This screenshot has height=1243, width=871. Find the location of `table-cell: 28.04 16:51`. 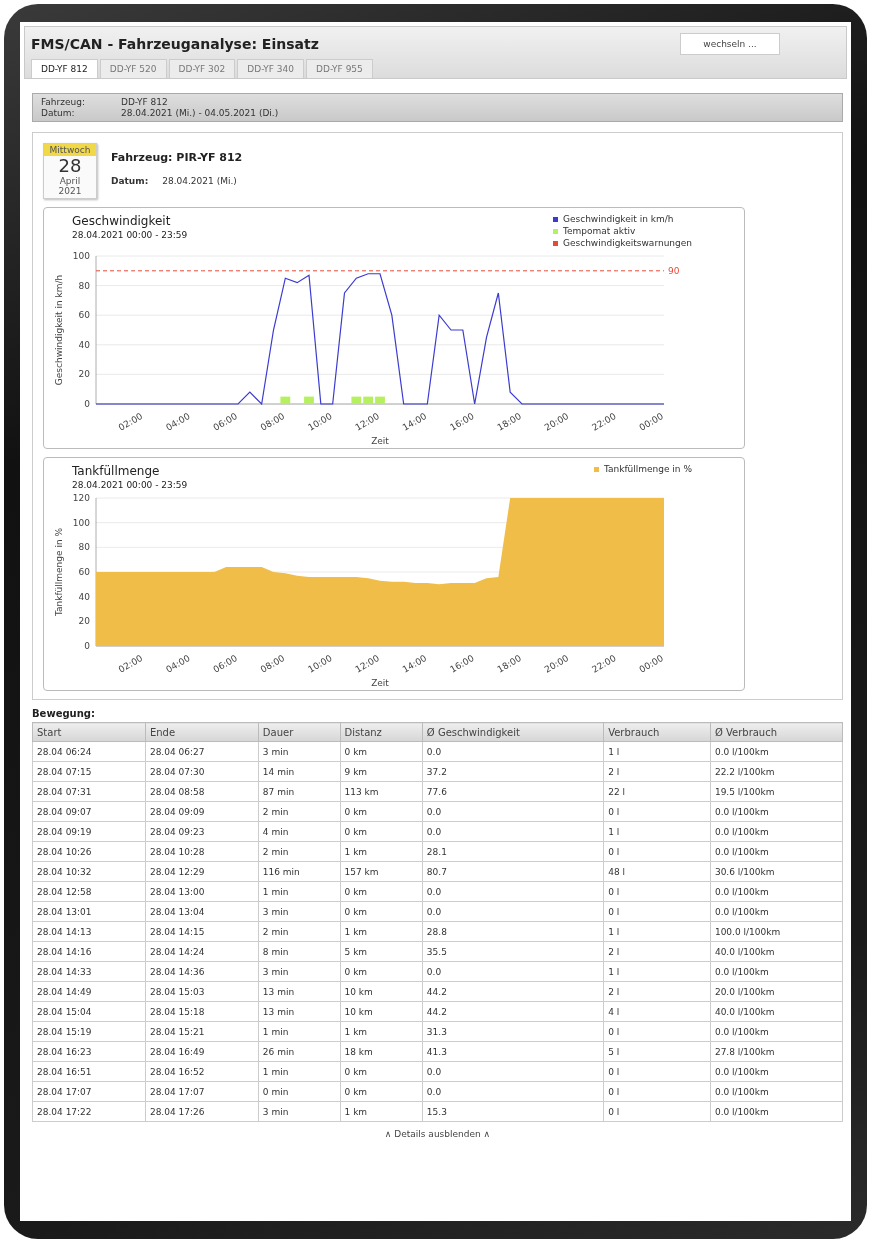

table-cell: 28.04 16:51 is located at coordinates (89, 1071).